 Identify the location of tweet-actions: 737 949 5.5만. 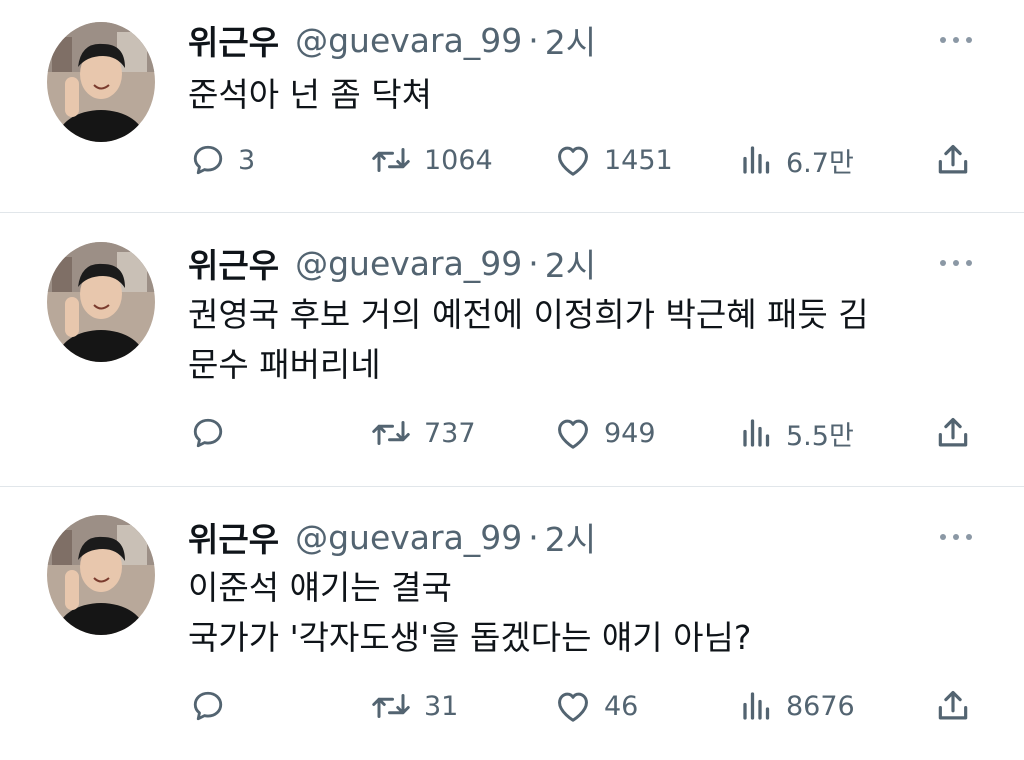
(512, 433).